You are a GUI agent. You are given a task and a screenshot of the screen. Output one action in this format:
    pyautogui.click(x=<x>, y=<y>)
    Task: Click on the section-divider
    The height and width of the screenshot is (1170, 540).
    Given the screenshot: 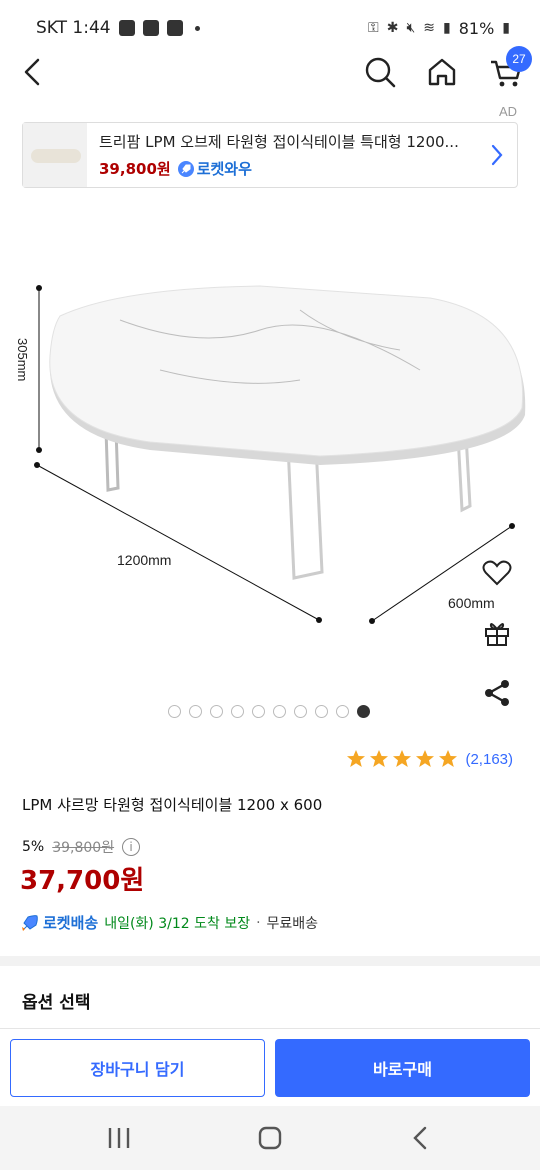 What is the action you would take?
    pyautogui.click(x=270, y=961)
    